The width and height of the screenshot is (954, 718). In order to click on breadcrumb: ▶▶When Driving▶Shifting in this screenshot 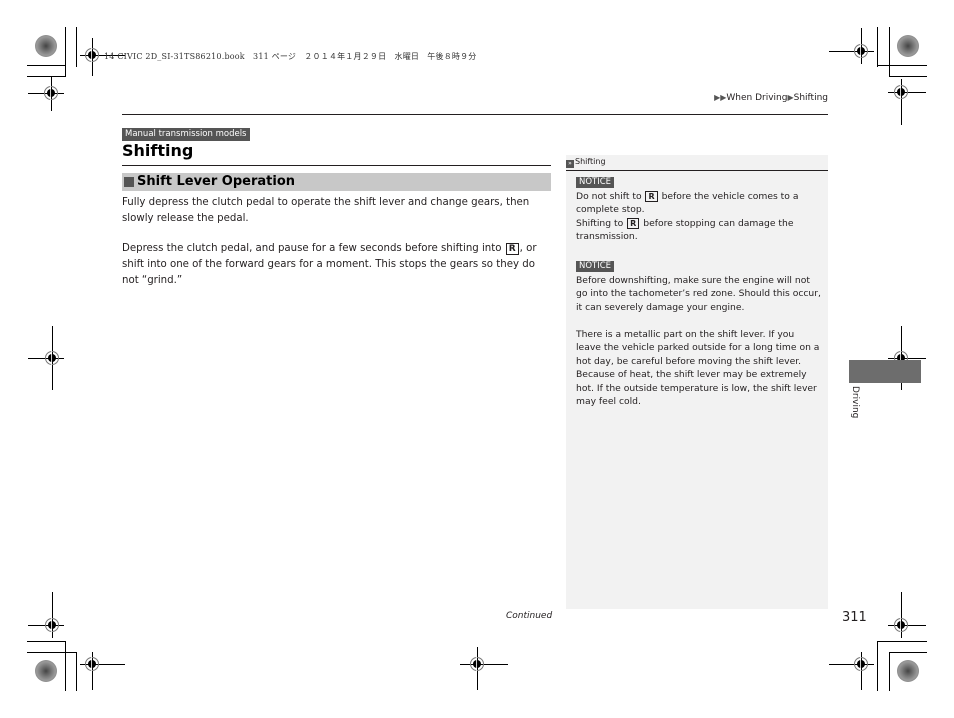, I will do `click(771, 98)`.